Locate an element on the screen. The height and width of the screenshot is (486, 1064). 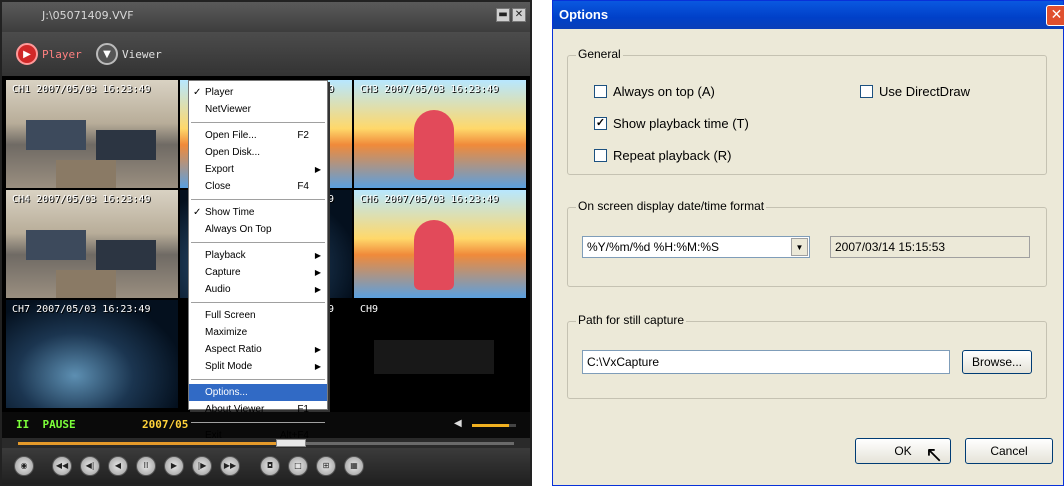
cancel-button: Cancel is located at coordinates (1009, 451).